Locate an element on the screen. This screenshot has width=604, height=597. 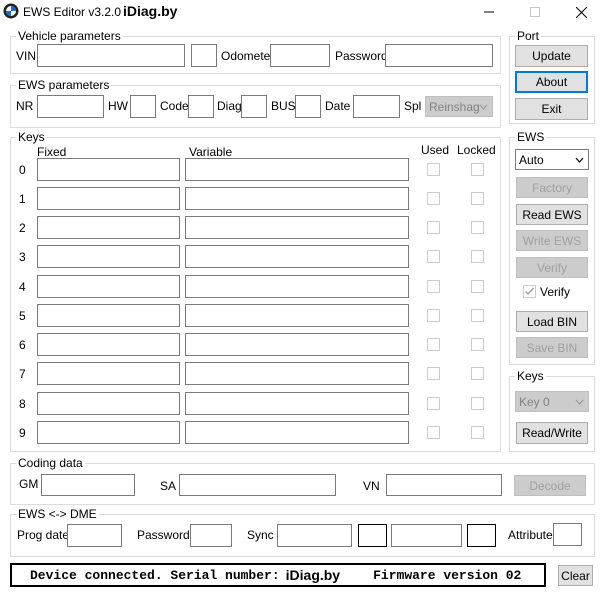
read-write-button: Read/Write is located at coordinates (552, 433).